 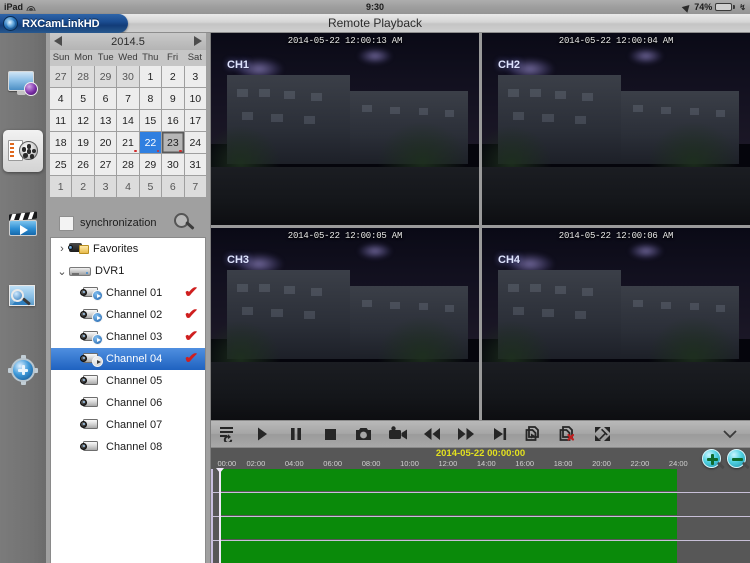 I want to click on tree-row-channel-06: Channel 06, so click(x=128, y=403).